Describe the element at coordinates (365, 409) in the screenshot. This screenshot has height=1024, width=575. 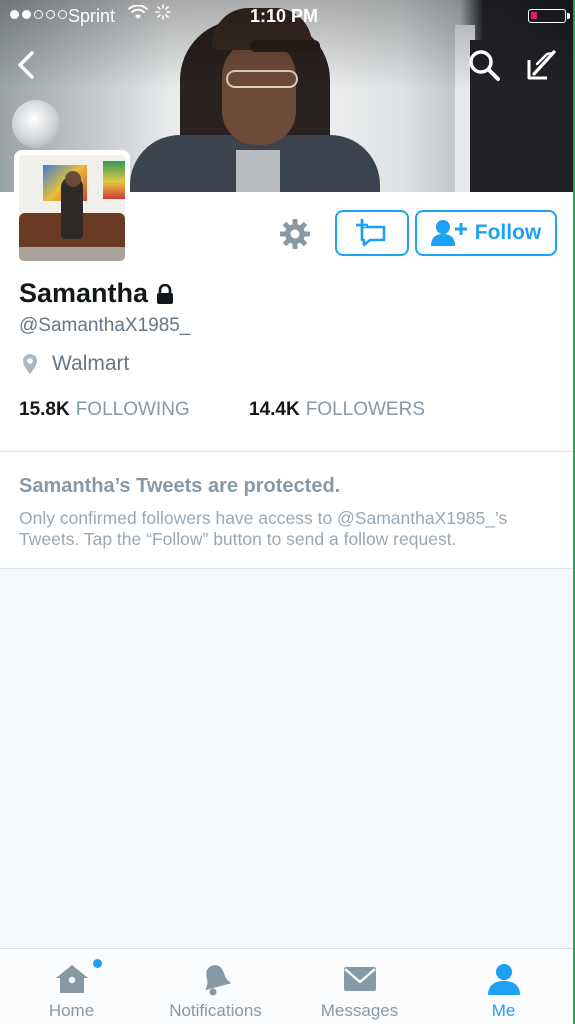
I see `followers-label: FOLLOWERS` at that location.